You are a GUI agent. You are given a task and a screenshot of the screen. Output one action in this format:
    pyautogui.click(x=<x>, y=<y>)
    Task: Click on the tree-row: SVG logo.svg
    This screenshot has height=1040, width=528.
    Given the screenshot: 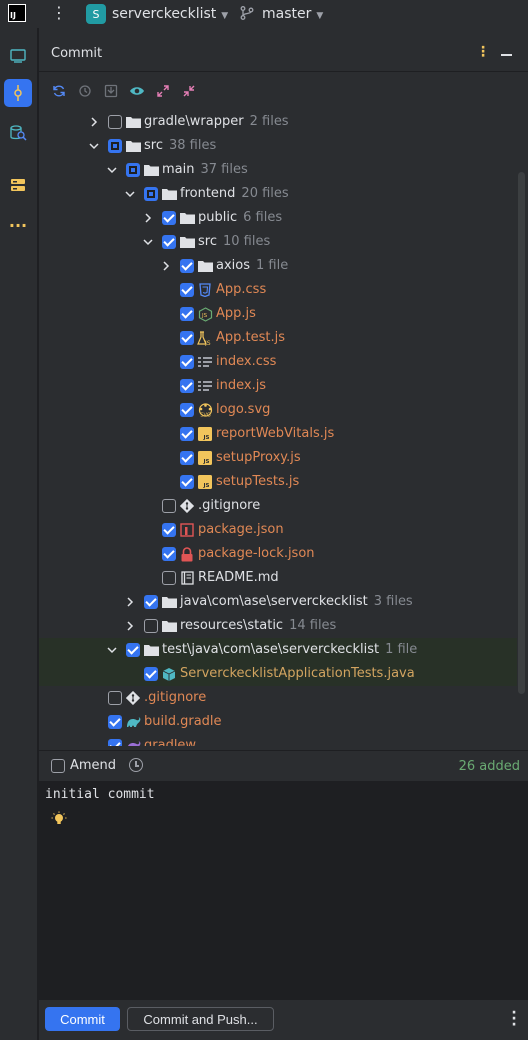 What is the action you would take?
    pyautogui.click(x=278, y=410)
    